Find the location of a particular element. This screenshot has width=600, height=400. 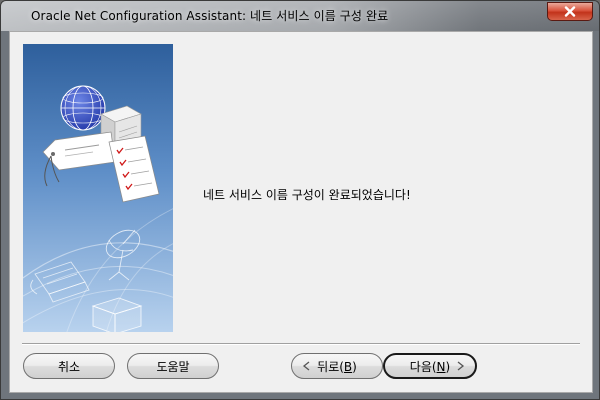

chevron-left-icon is located at coordinates (306, 366).